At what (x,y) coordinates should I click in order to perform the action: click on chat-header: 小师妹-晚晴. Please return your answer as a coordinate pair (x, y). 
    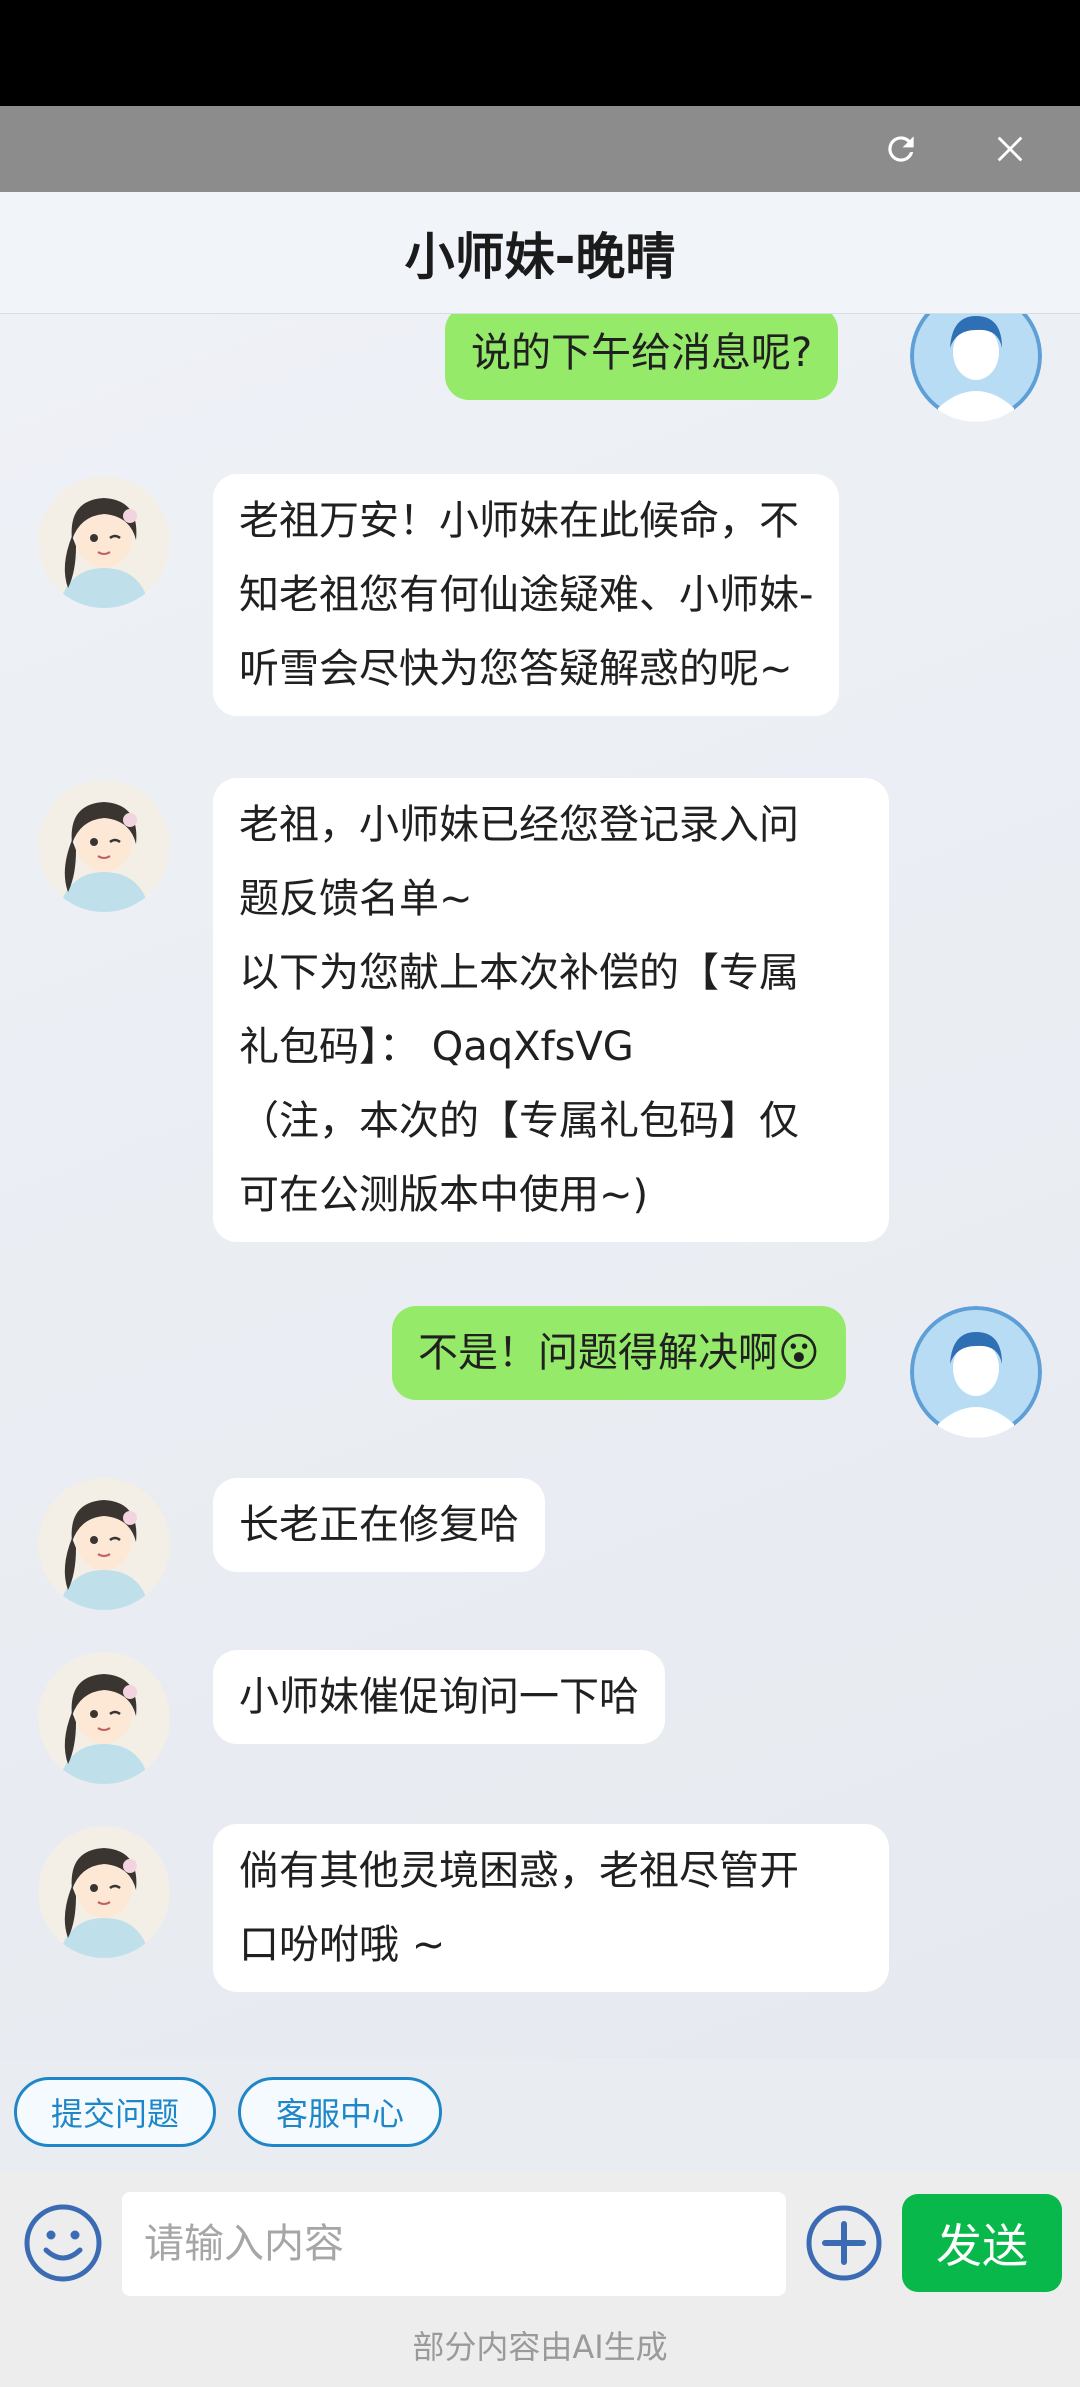
    Looking at the image, I should click on (540, 253).